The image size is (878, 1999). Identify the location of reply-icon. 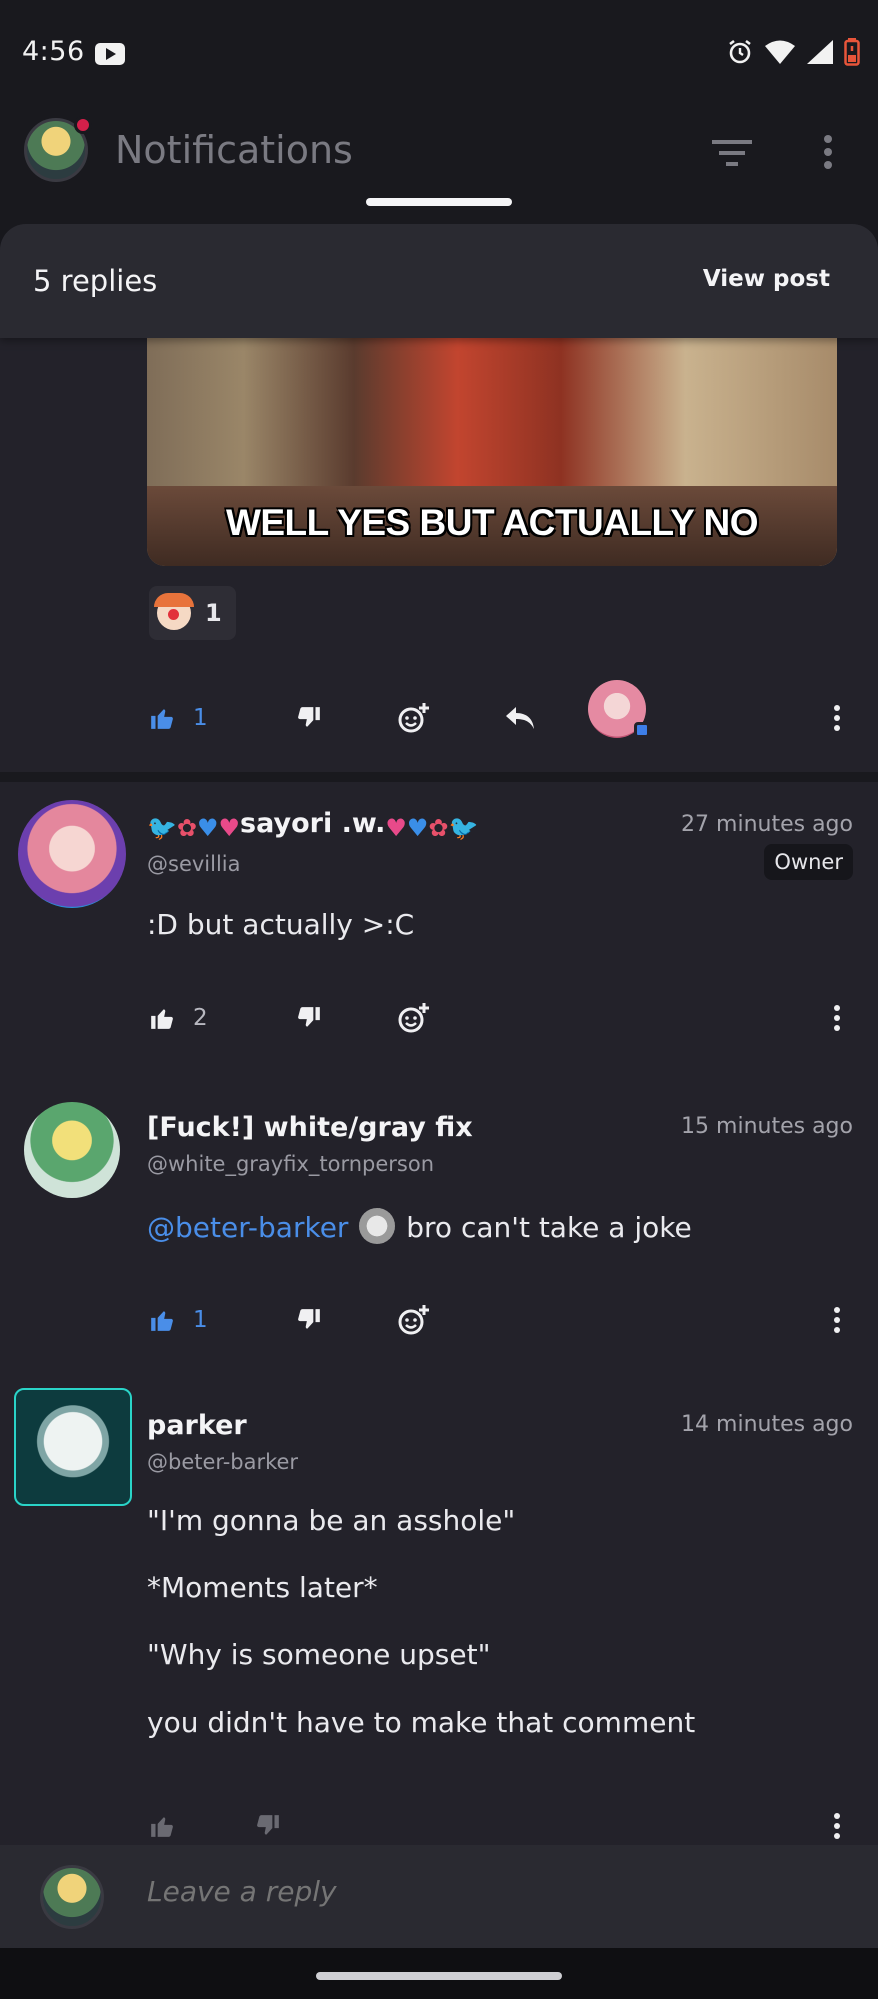
(520, 718).